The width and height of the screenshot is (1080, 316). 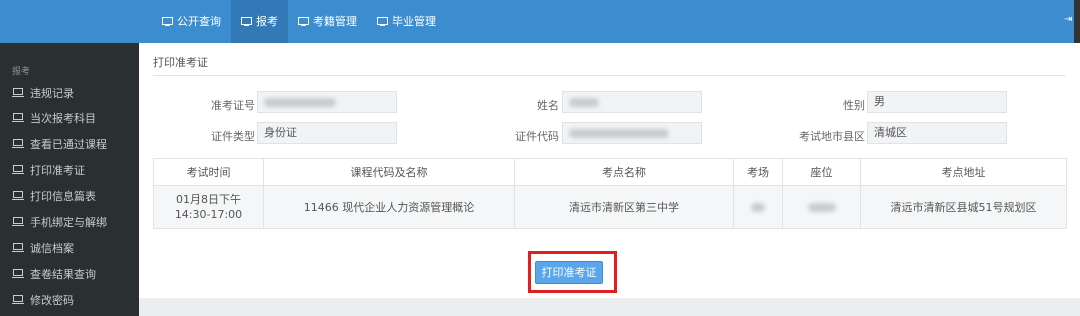 What do you see at coordinates (199, 21) in the screenshot?
I see `nav-label: 公开查询` at bounding box center [199, 21].